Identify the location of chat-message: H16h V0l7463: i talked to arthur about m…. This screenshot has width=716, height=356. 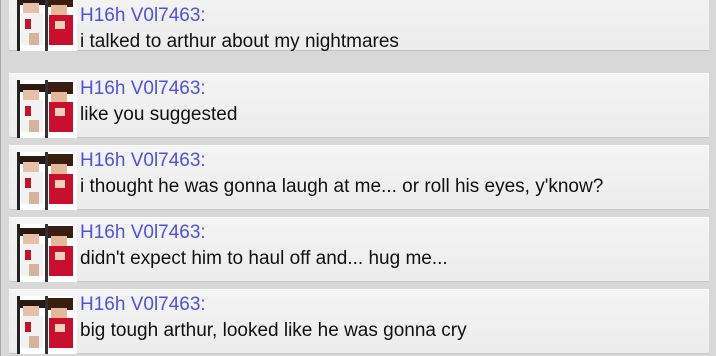
(359, 26).